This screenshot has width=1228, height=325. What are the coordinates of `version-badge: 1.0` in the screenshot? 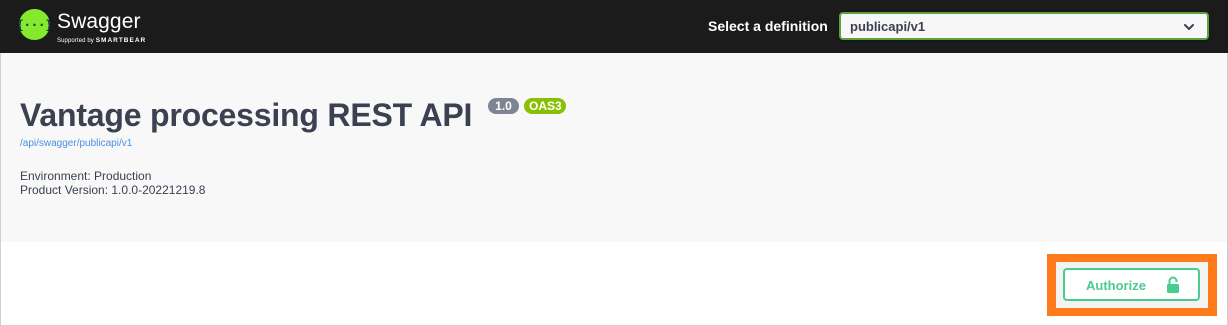 It's located at (503, 106).